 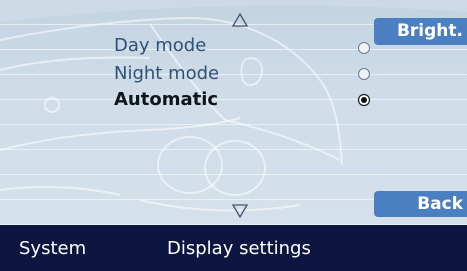 I want to click on scroll-down-arrow-icon, so click(x=240, y=211).